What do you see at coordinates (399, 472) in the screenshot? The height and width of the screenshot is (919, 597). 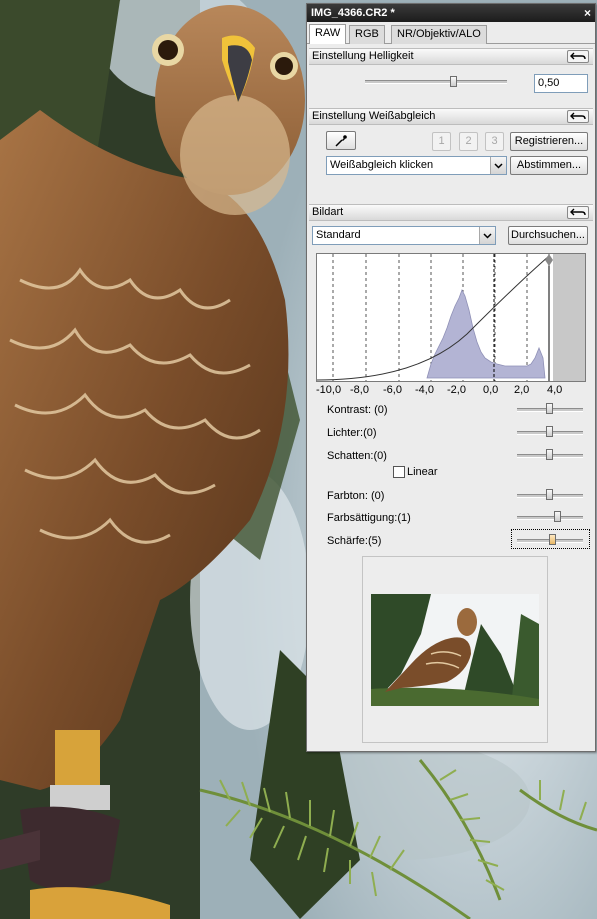 I see `linear-checkbox` at bounding box center [399, 472].